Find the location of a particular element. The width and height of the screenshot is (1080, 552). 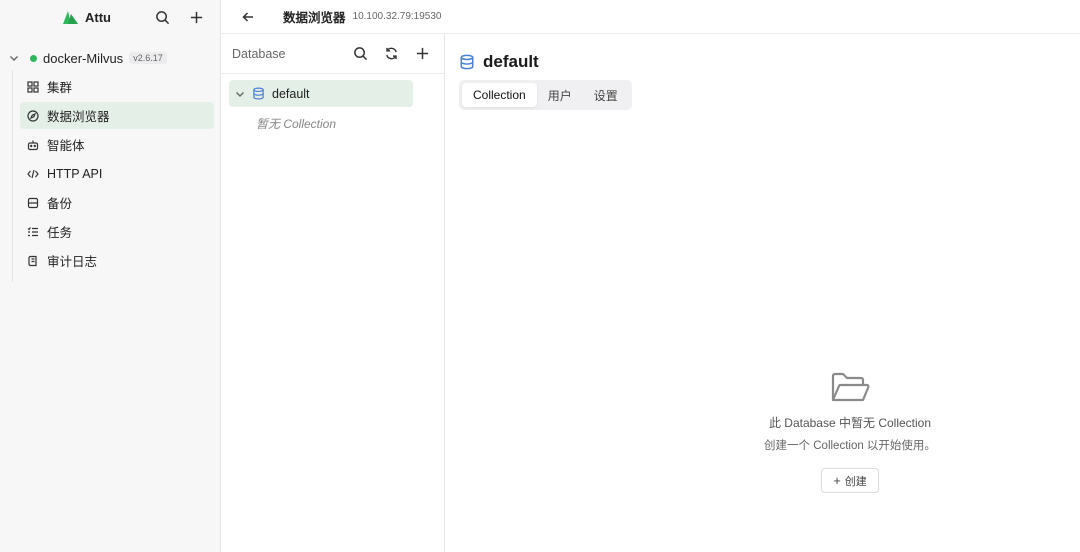

sidebar-item-label: 备份 is located at coordinates (60, 204).